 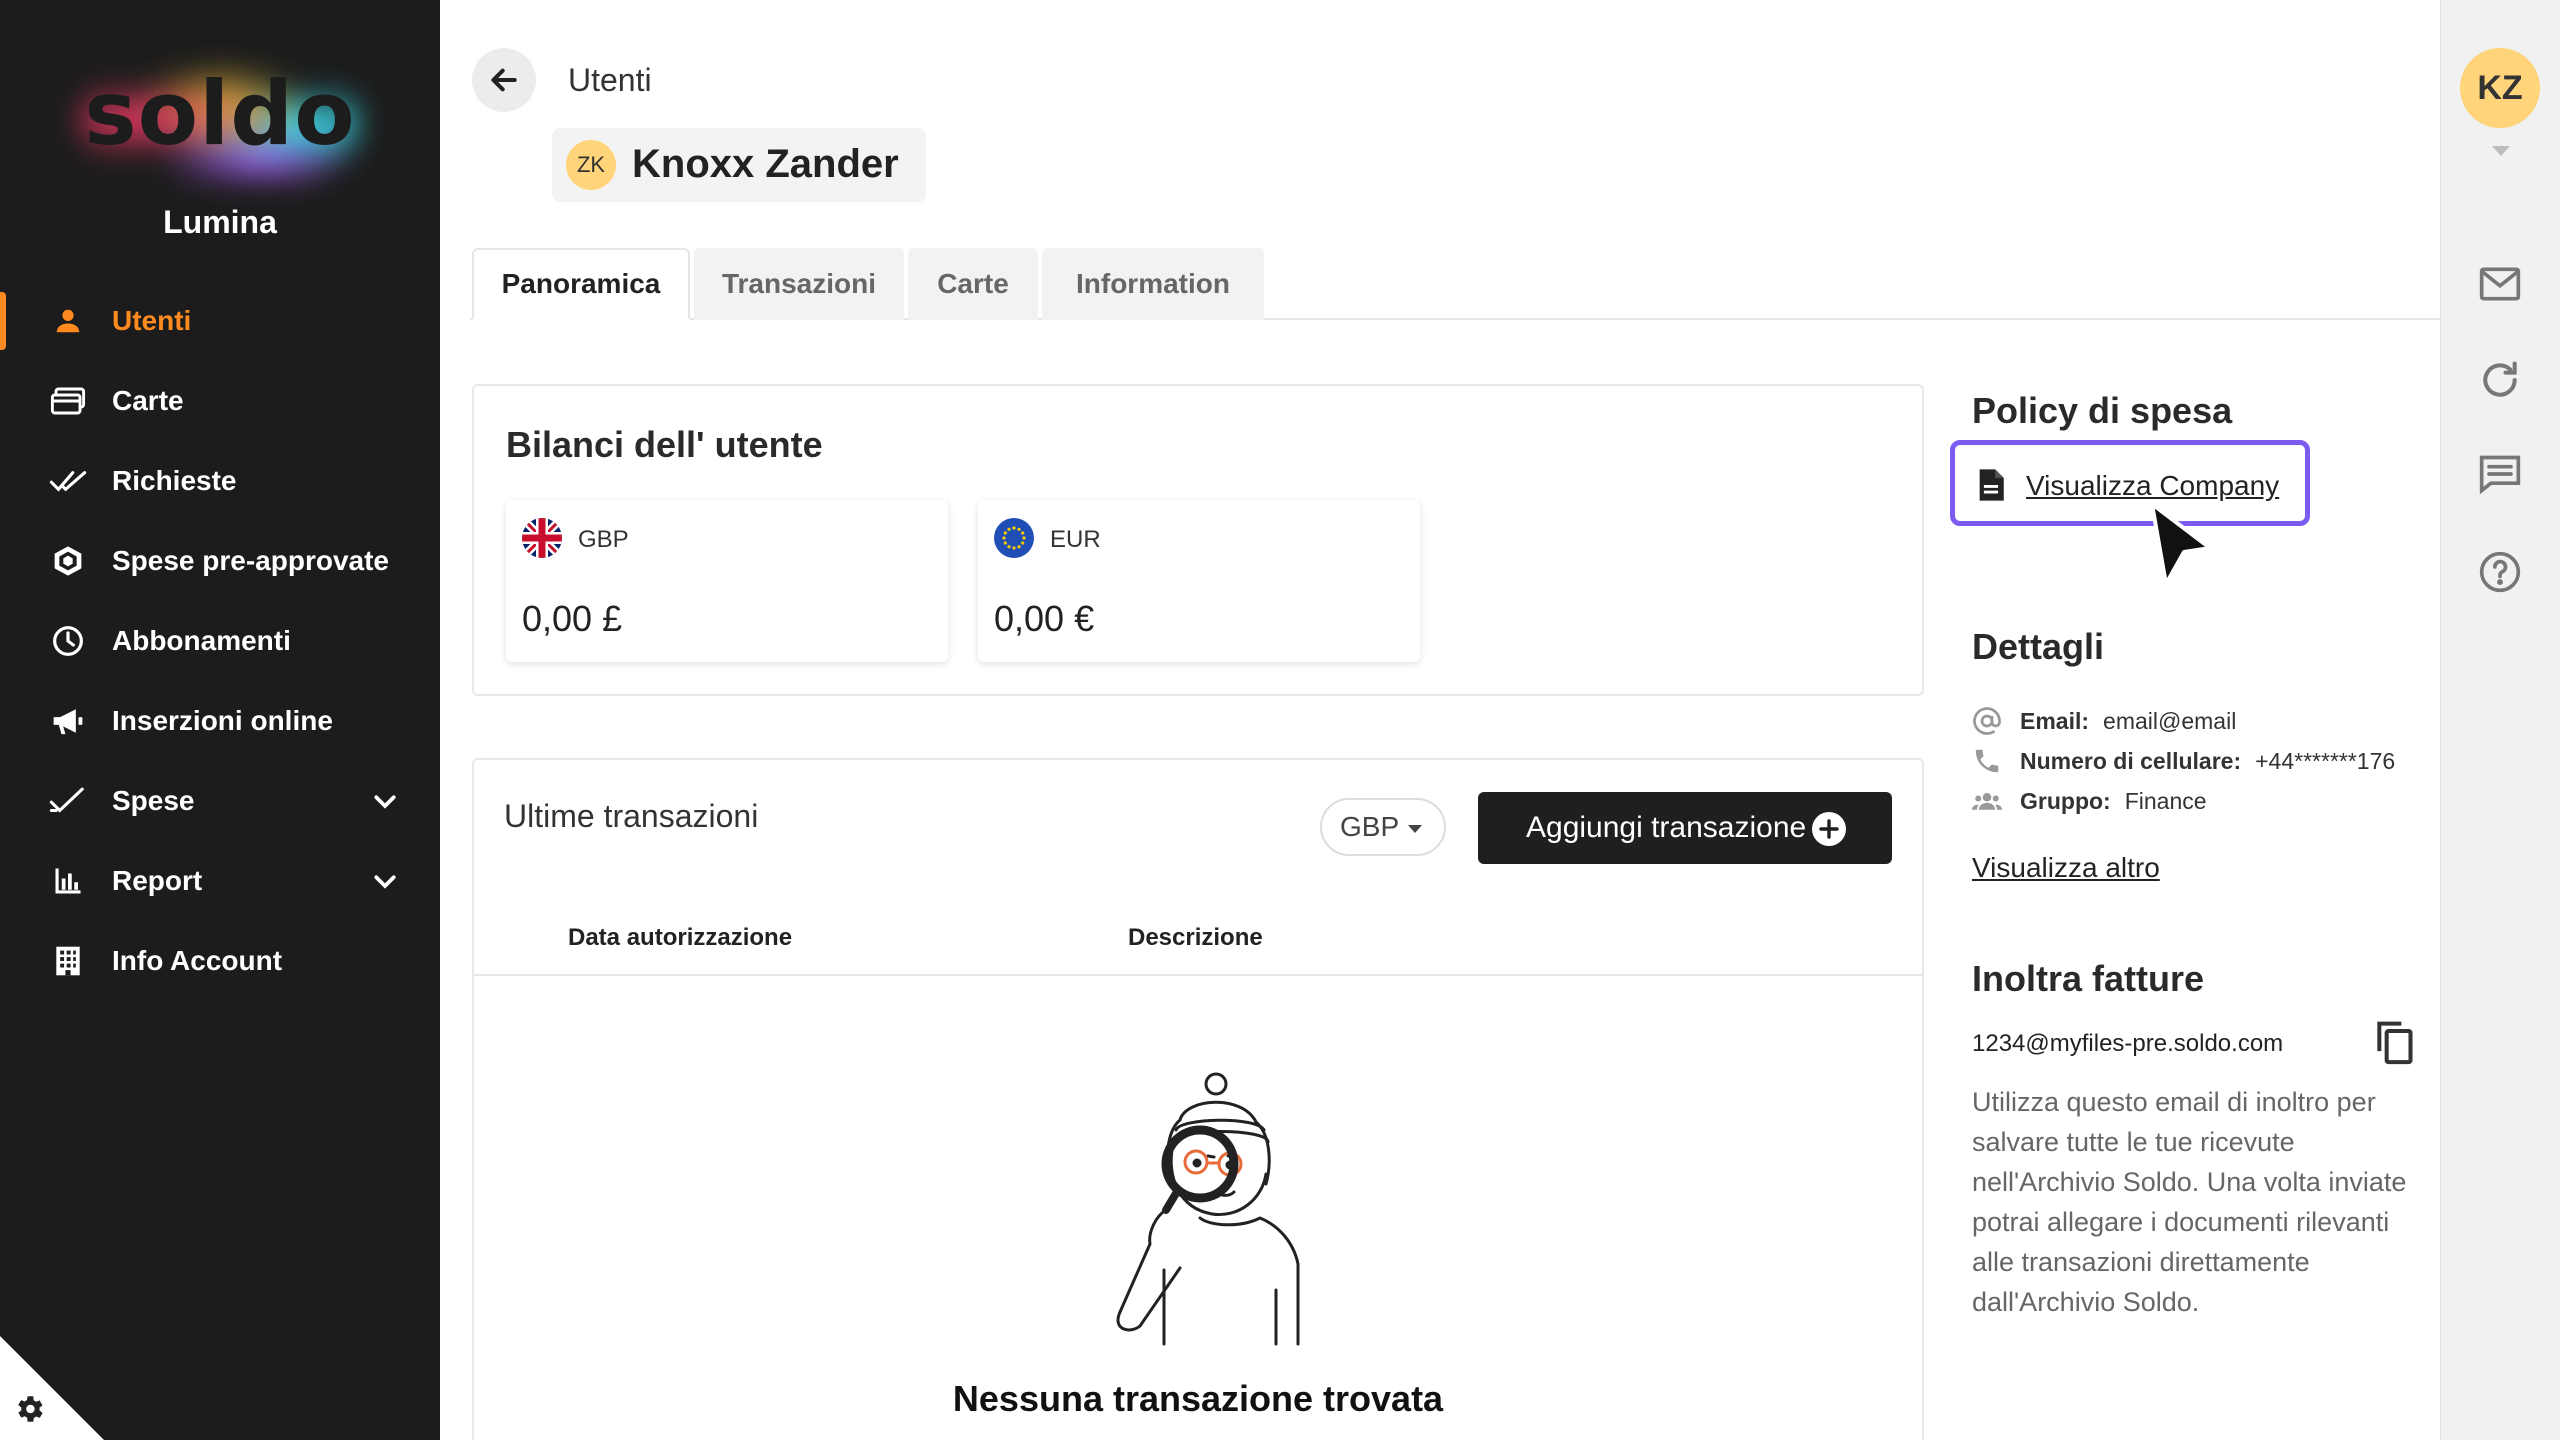 What do you see at coordinates (2500, 720) in the screenshot?
I see `right-rail` at bounding box center [2500, 720].